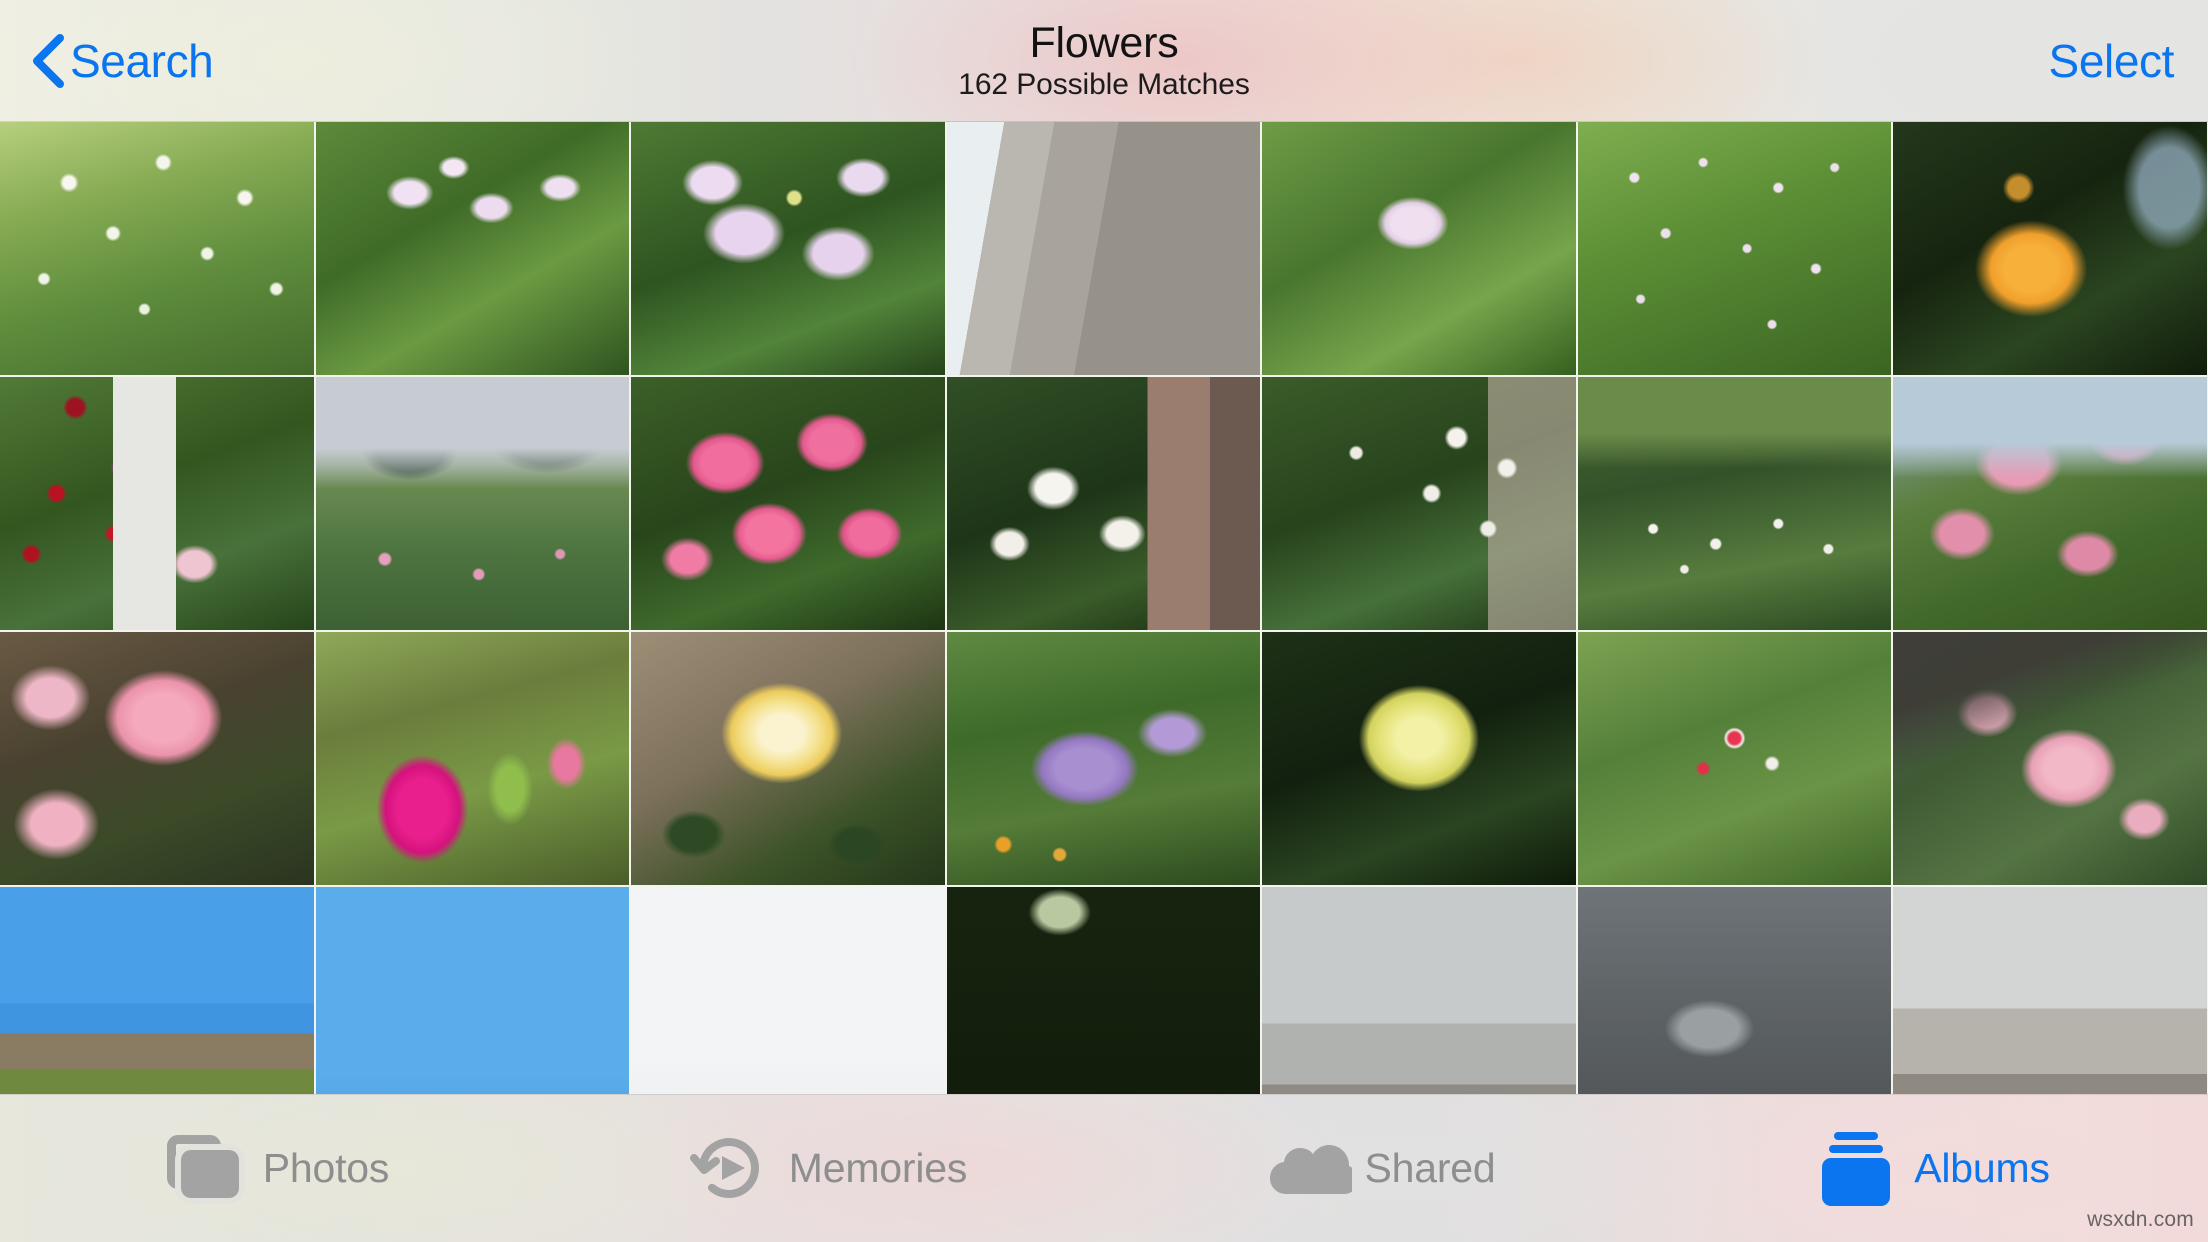 The image size is (2208, 1242). Describe the element at coordinates (729, 1168) in the screenshot. I see `memories-icon` at that location.